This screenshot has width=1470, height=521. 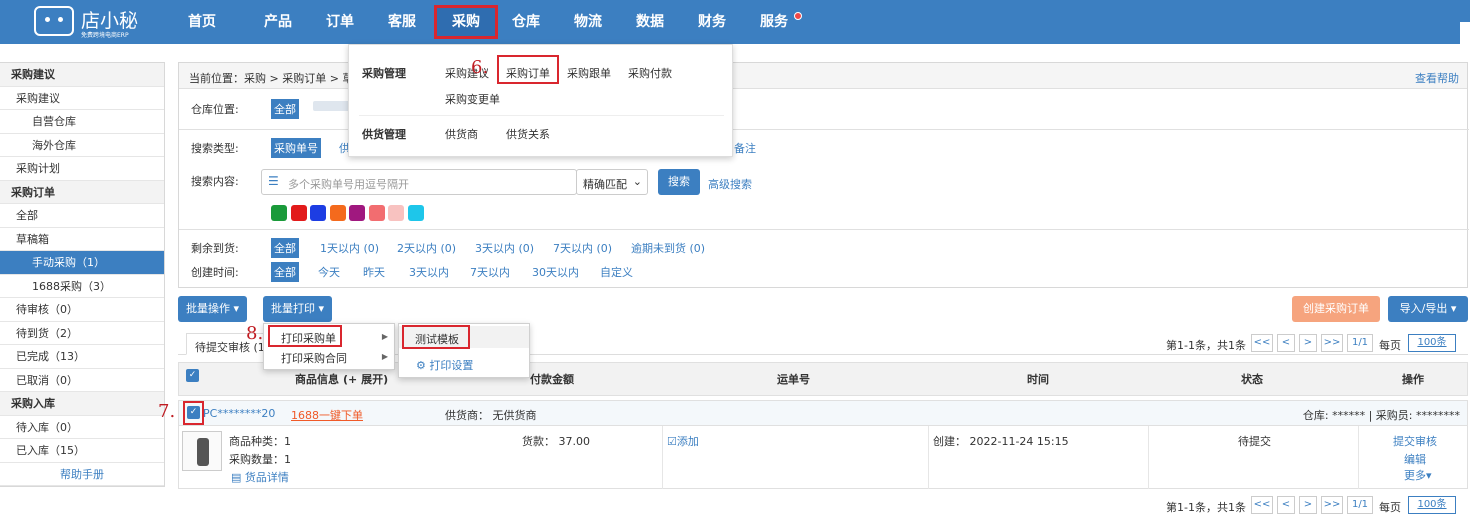 What do you see at coordinates (82, 474) in the screenshot?
I see `help-manual-link: 帮助手册` at bounding box center [82, 474].